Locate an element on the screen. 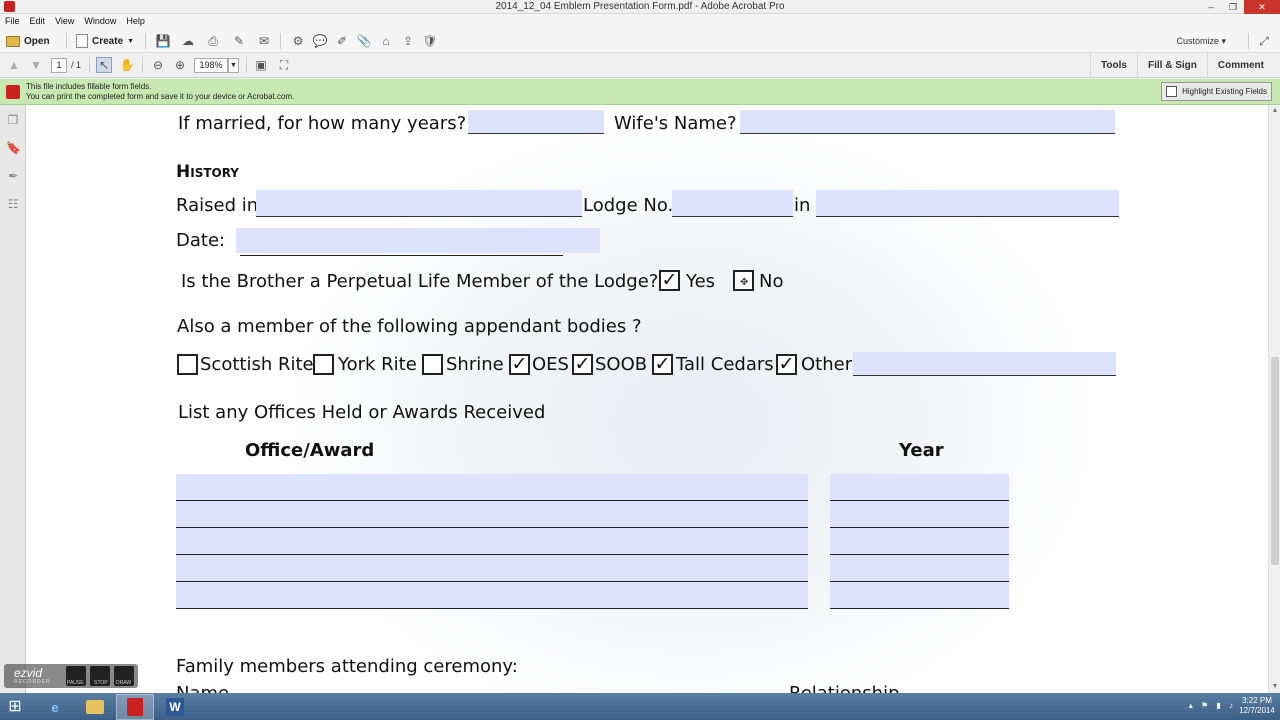  raised-in-label: Raised in is located at coordinates (217, 205).